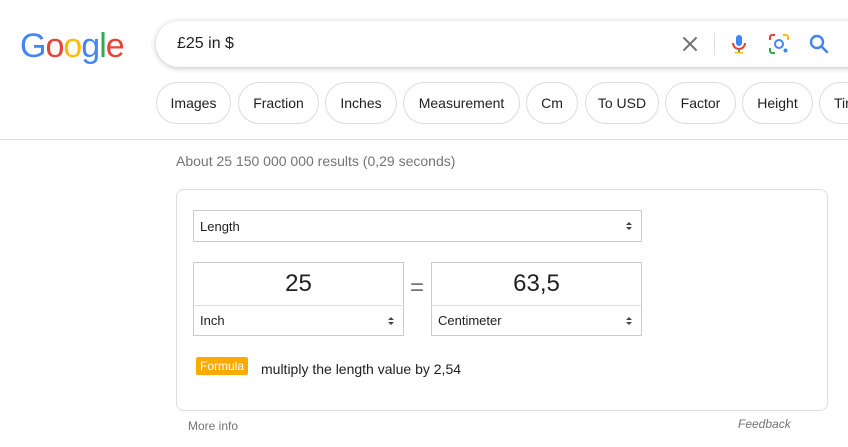  What do you see at coordinates (361, 369) in the screenshot?
I see `formula-text: multiply the length value by 2,54` at bounding box center [361, 369].